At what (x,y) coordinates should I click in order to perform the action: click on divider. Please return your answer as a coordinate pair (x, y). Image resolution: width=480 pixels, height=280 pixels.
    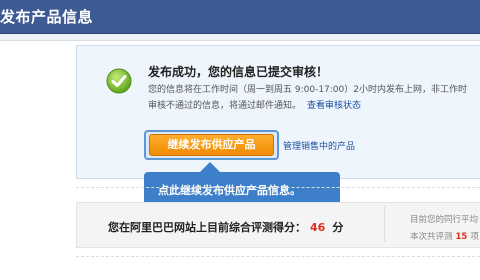
    Looking at the image, I should click on (278, 187).